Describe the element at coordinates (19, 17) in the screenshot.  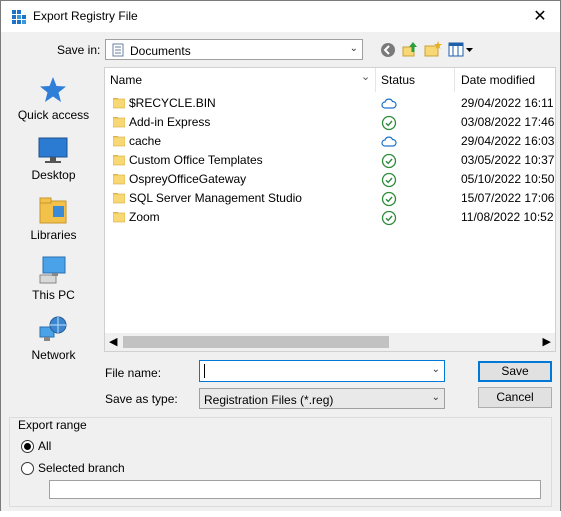
I see `registry-editor-icon` at that location.